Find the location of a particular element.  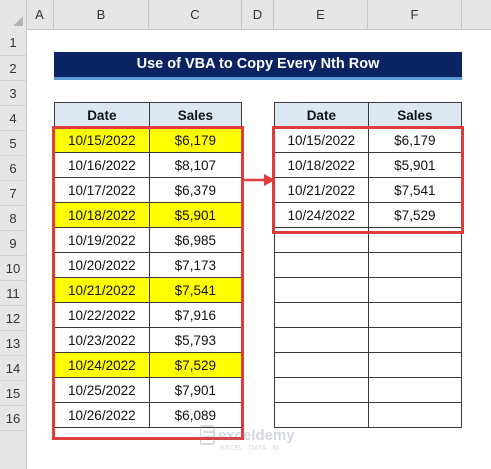

row-header: 11 is located at coordinates (13, 293).